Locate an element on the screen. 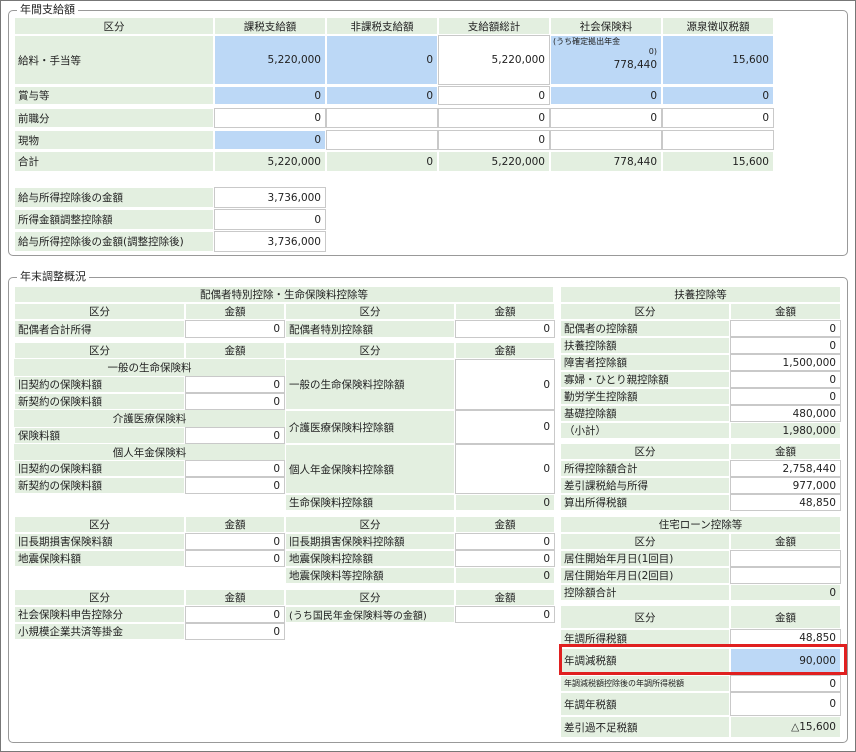  basic-deduction-value: 480,000 is located at coordinates (785, 413).